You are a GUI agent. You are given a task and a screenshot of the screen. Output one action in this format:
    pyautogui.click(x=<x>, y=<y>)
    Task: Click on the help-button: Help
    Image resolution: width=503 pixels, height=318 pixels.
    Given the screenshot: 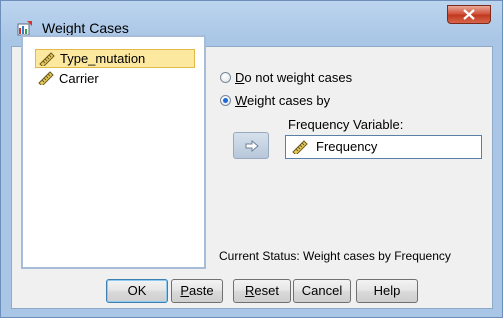 What is the action you would take?
    pyautogui.click(x=387, y=291)
    